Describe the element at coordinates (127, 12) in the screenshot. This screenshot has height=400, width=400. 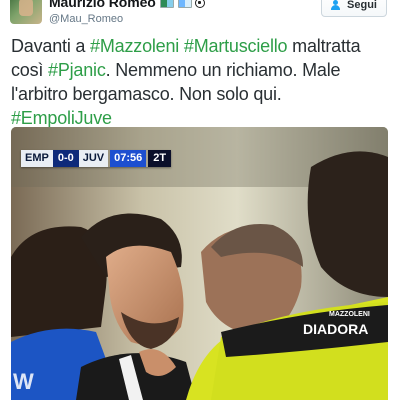
I see `user-names: Maurizio Romeo @Mau_Romeo` at that location.